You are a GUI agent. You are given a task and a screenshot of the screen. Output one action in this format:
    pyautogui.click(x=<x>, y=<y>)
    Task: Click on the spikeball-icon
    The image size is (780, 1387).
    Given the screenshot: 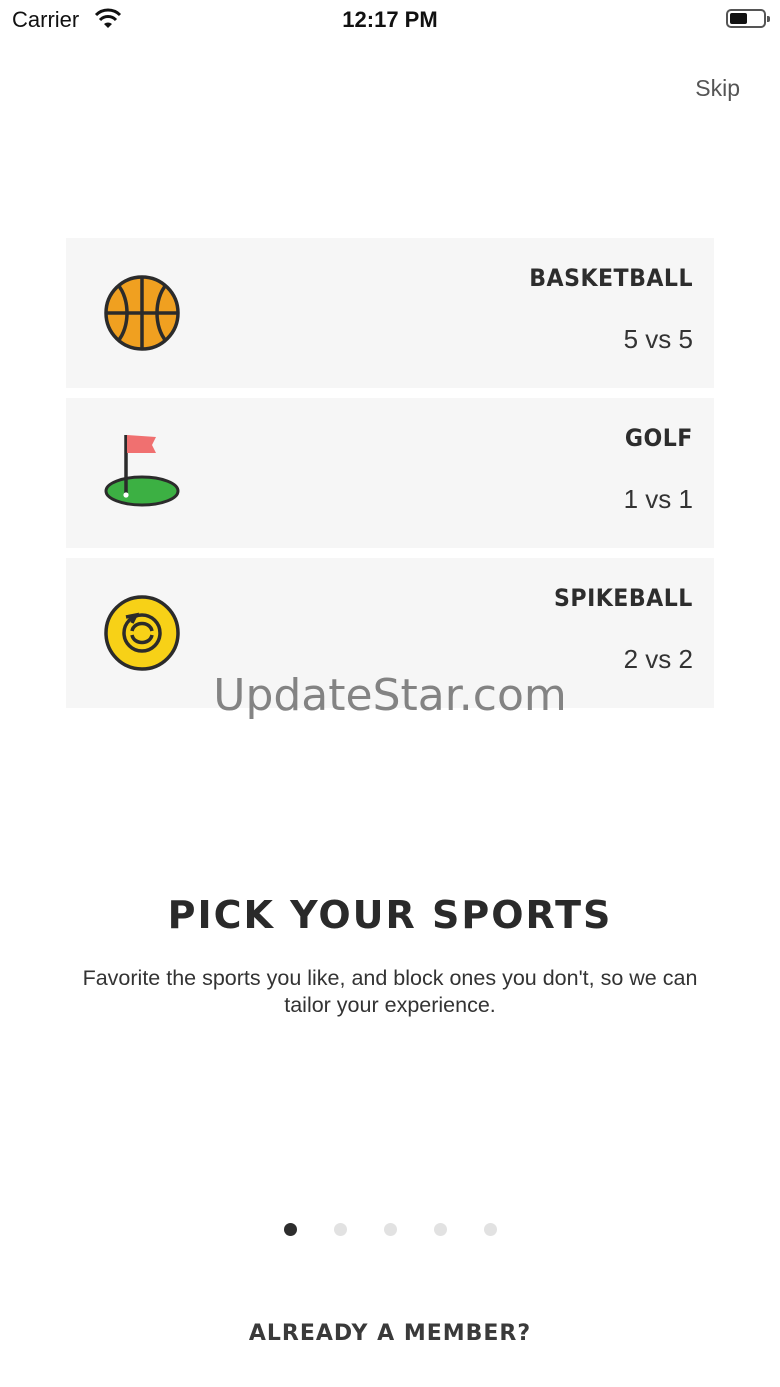 What is the action you would take?
    pyautogui.click(x=142, y=633)
    